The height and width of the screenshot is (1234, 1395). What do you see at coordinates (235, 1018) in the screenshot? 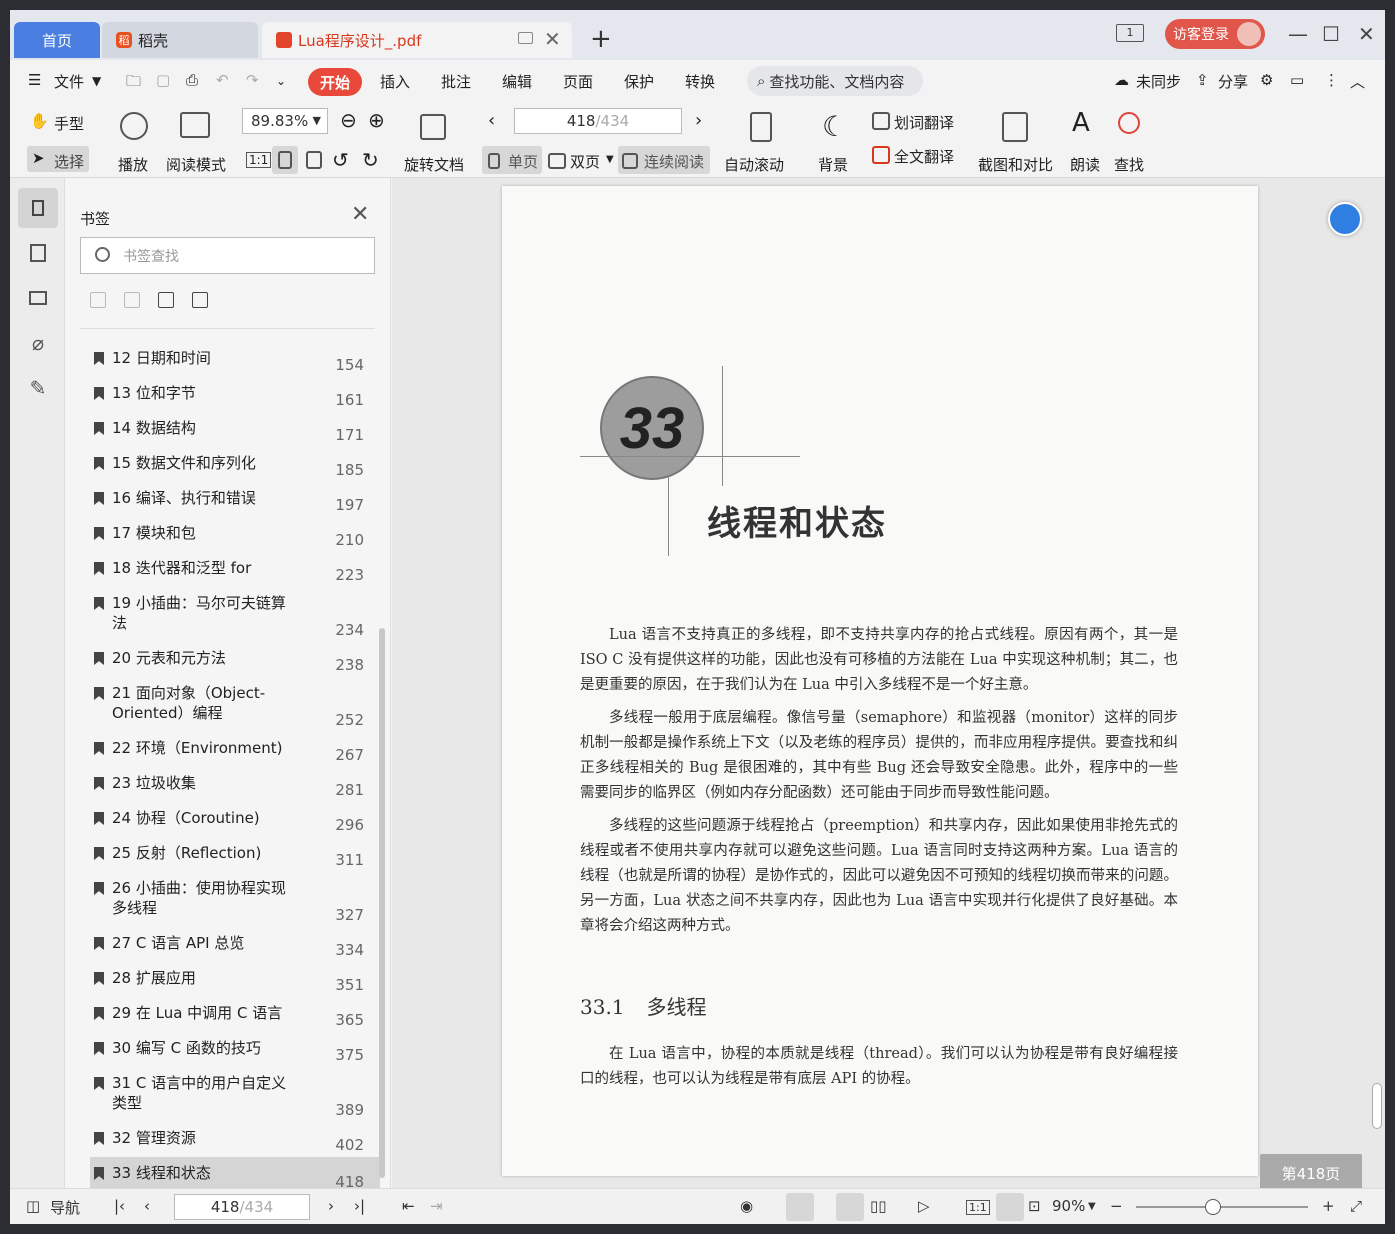
I see `bookmark-item: 29 在 Lua 中调用 C 语言 365` at bounding box center [235, 1018].